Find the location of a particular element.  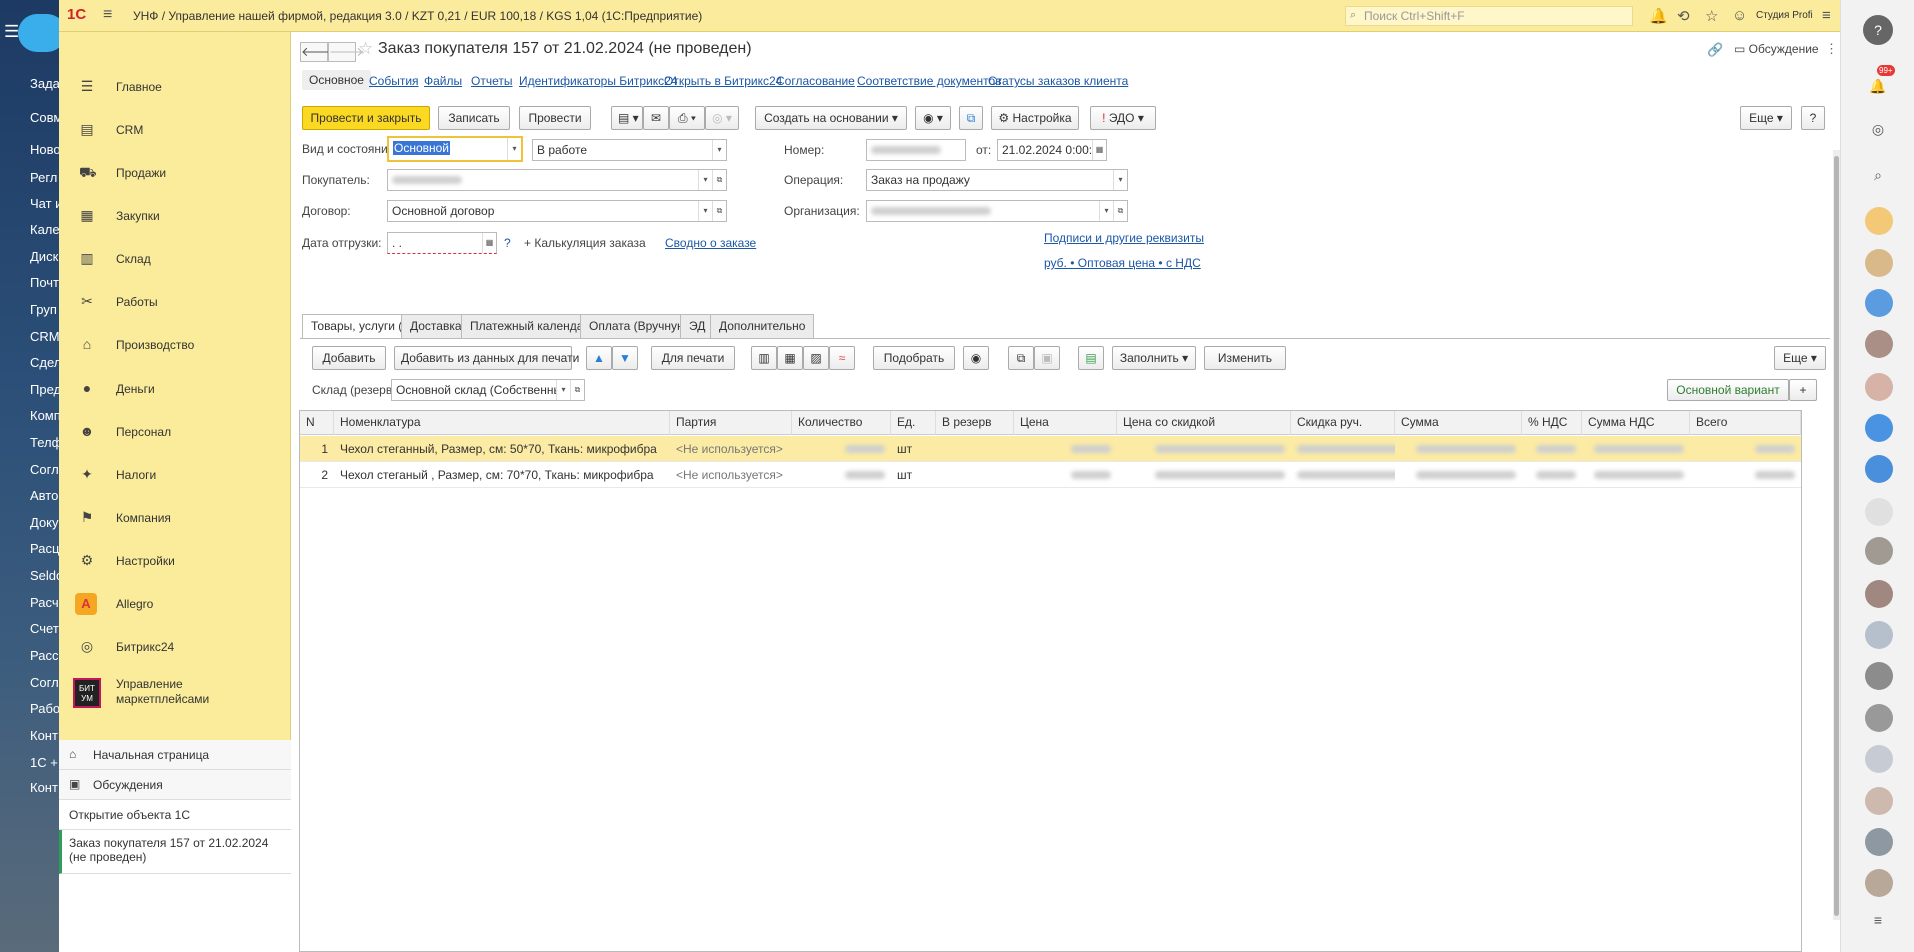

chat-icon: ◎ is located at coordinates (1878, 129).